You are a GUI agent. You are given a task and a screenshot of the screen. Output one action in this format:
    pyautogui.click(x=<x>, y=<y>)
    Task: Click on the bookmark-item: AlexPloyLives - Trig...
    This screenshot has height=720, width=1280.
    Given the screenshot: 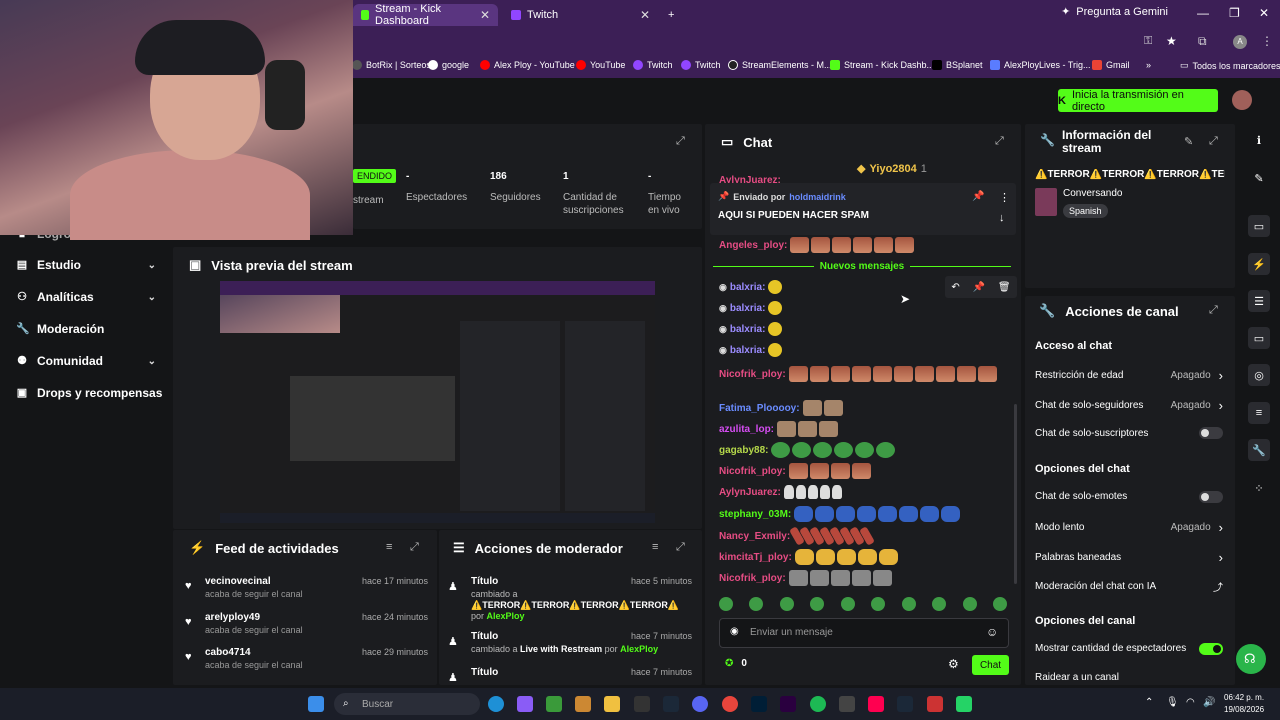 What is the action you would take?
    pyautogui.click(x=1040, y=65)
    